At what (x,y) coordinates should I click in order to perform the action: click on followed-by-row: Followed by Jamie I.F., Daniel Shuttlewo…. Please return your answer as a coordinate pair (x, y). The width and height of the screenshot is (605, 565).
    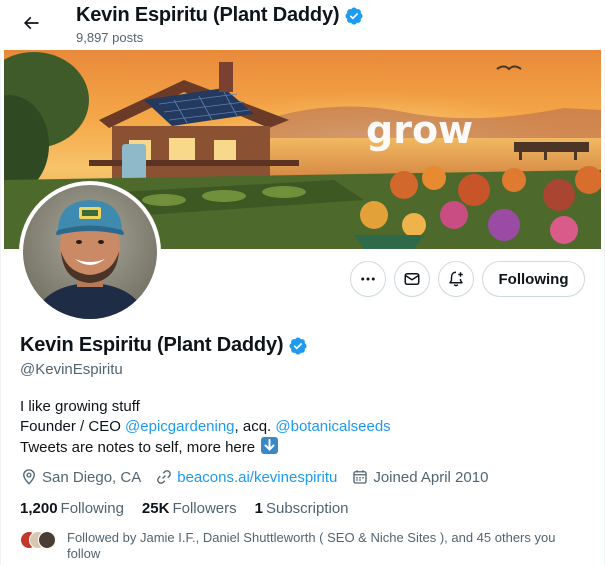
    Looking at the image, I should click on (302, 546).